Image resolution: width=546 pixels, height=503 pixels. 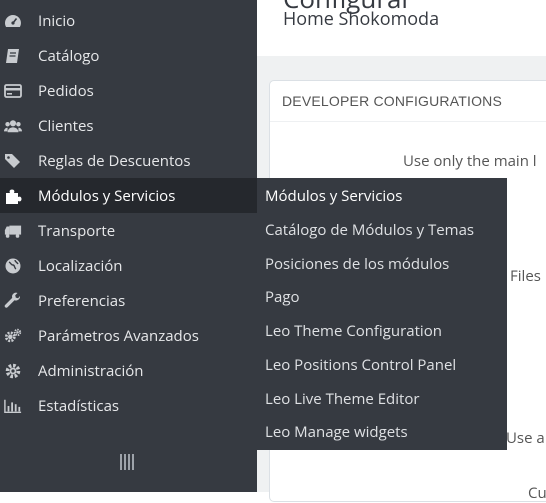 What do you see at coordinates (128, 265) in the screenshot?
I see `sidebar-item-localizacion: Localización` at bounding box center [128, 265].